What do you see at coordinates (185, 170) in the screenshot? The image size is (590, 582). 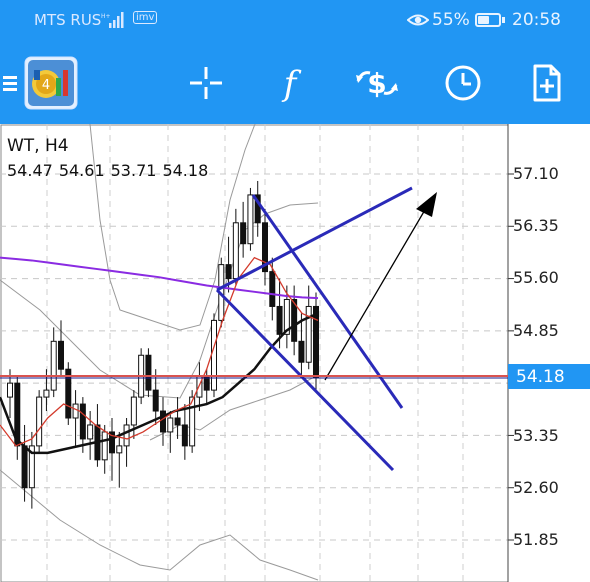 I see `ohlc-close: 54.18` at bounding box center [185, 170].